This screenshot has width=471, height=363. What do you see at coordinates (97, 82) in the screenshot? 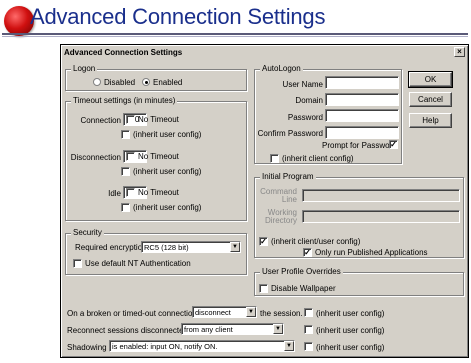
I see `logon-disabled-radio` at bounding box center [97, 82].